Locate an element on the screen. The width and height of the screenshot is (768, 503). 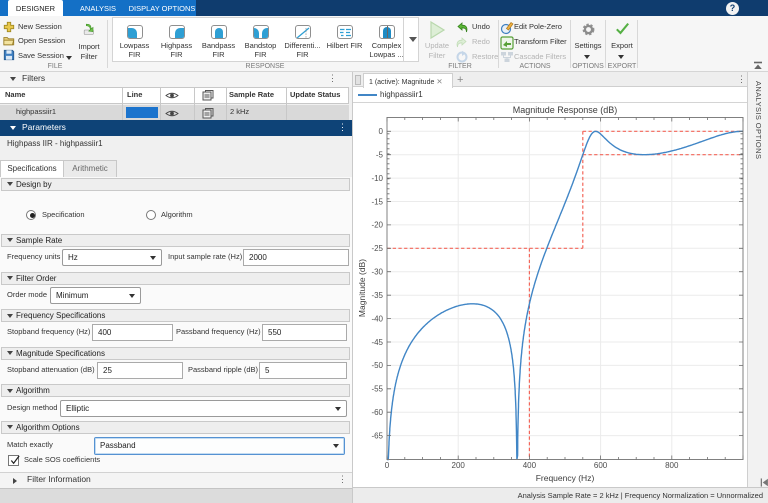
svg-text: -55 is located at coordinates (377, 389).